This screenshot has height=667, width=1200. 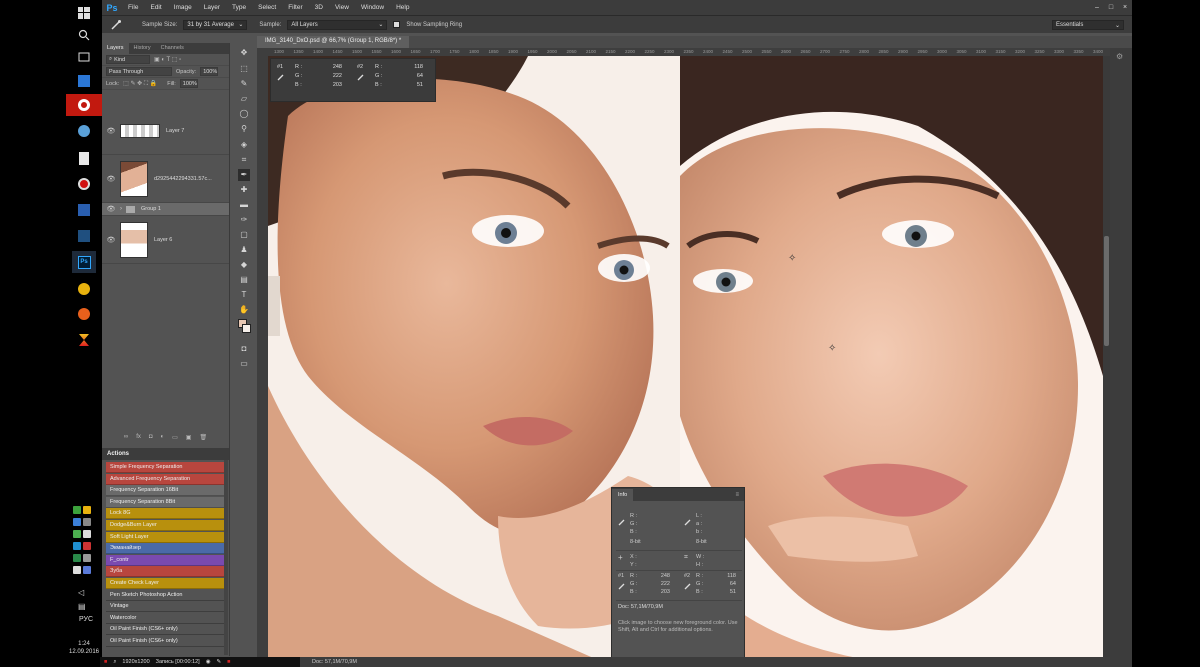 I want to click on menu-edit: Edit, so click(x=155, y=7).